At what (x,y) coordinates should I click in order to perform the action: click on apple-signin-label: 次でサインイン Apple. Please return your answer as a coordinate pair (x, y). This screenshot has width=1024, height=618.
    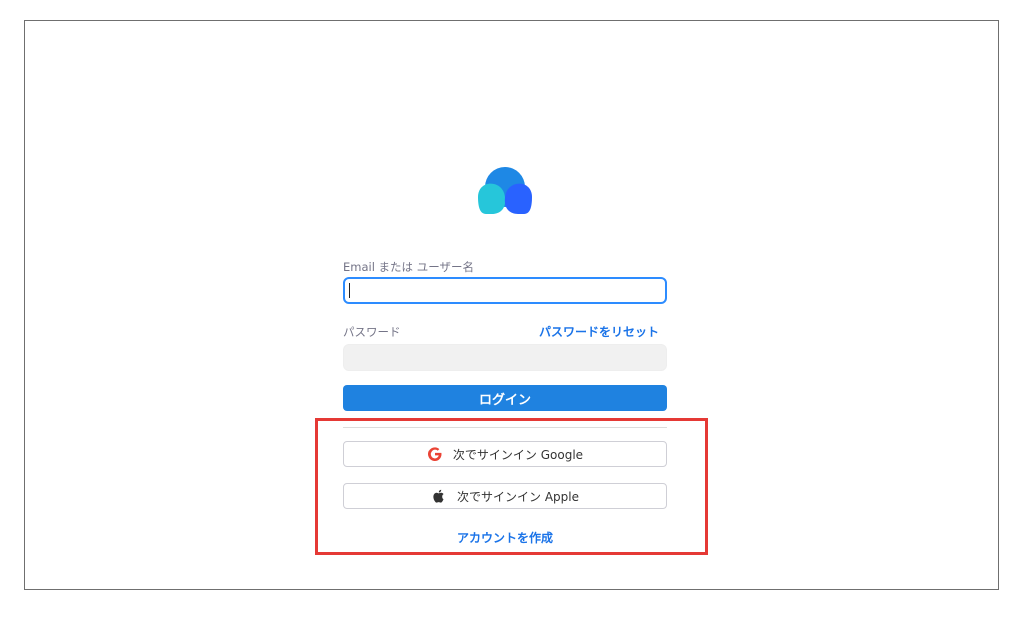
    Looking at the image, I should click on (518, 496).